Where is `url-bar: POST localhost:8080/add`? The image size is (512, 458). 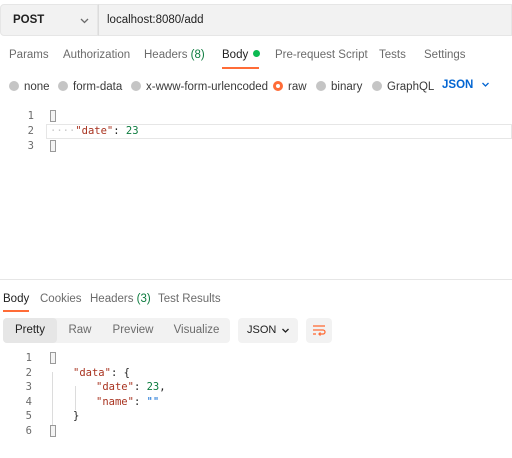 url-bar: POST localhost:8080/add is located at coordinates (256, 20).